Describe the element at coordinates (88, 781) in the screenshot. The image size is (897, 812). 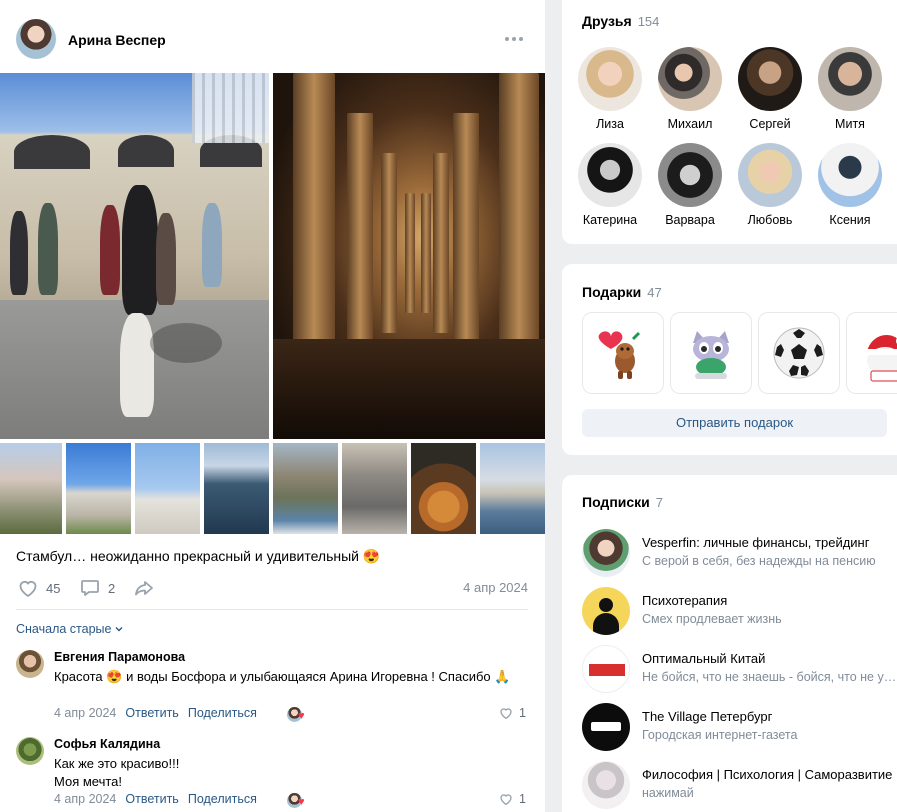
I see `comment-text-line: Моя мечта!` at that location.